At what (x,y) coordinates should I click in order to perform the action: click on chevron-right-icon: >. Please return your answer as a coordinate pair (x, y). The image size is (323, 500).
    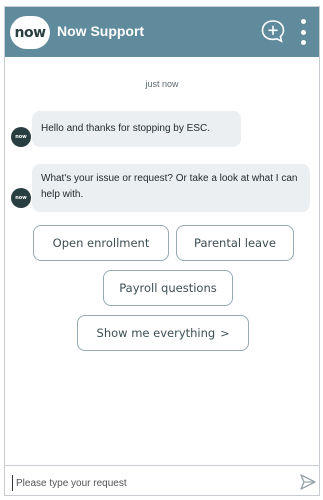
    Looking at the image, I should click on (225, 333).